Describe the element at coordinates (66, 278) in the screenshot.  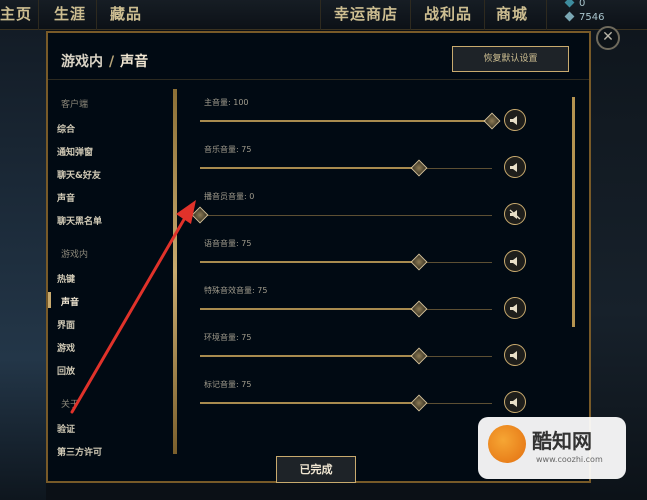
I see `sidebar-item-hotkeys: 热键` at that location.